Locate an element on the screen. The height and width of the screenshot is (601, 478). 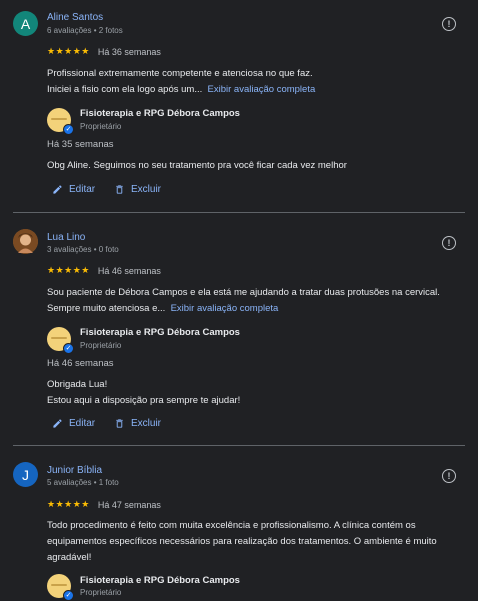
avatar: J is located at coordinates (25, 474).